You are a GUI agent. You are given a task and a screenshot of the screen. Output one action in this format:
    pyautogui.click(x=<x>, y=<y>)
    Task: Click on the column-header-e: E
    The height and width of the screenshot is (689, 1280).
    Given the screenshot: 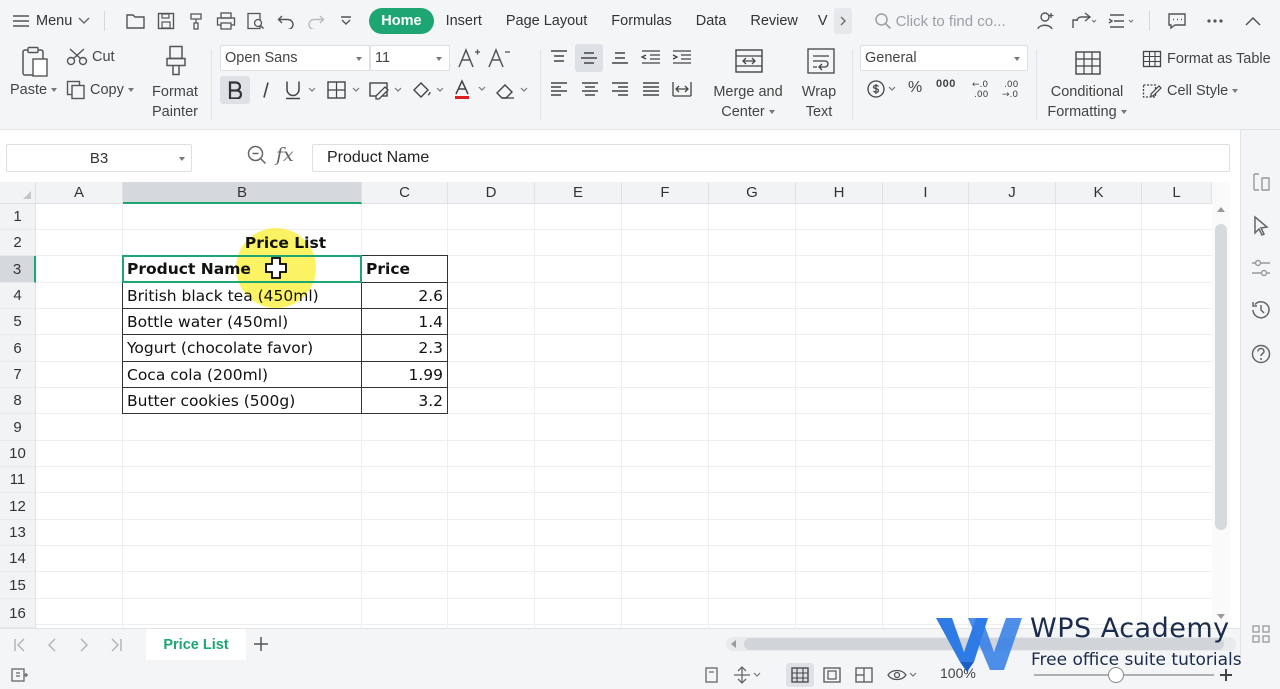 What is the action you would take?
    pyautogui.click(x=578, y=193)
    